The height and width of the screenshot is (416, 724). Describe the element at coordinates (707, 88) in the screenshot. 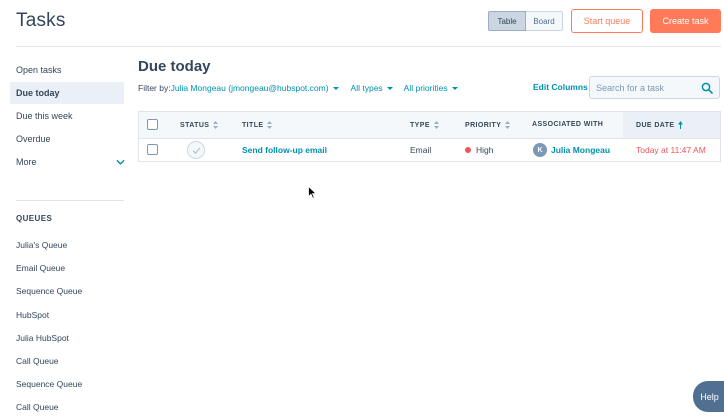

I see `search-icon` at that location.